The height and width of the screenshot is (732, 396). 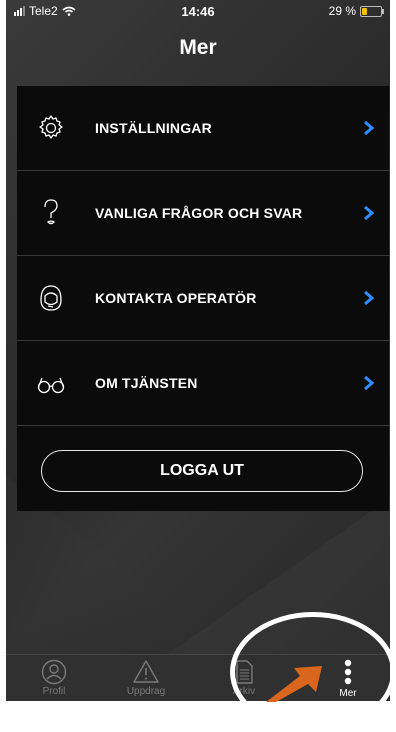 I want to click on menu-item-label: KONTAKTA OPERATÖR, so click(x=176, y=298).